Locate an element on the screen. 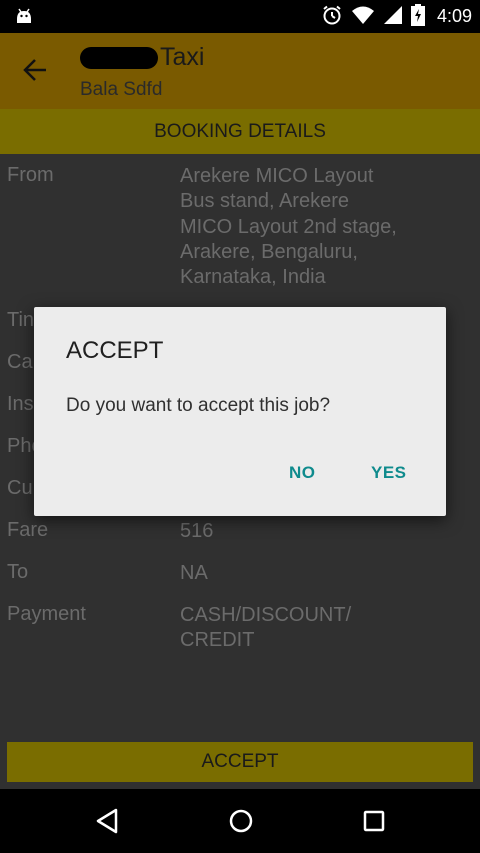 The image size is (480, 853). dialog-message: Do you want to accept this job? is located at coordinates (198, 405).